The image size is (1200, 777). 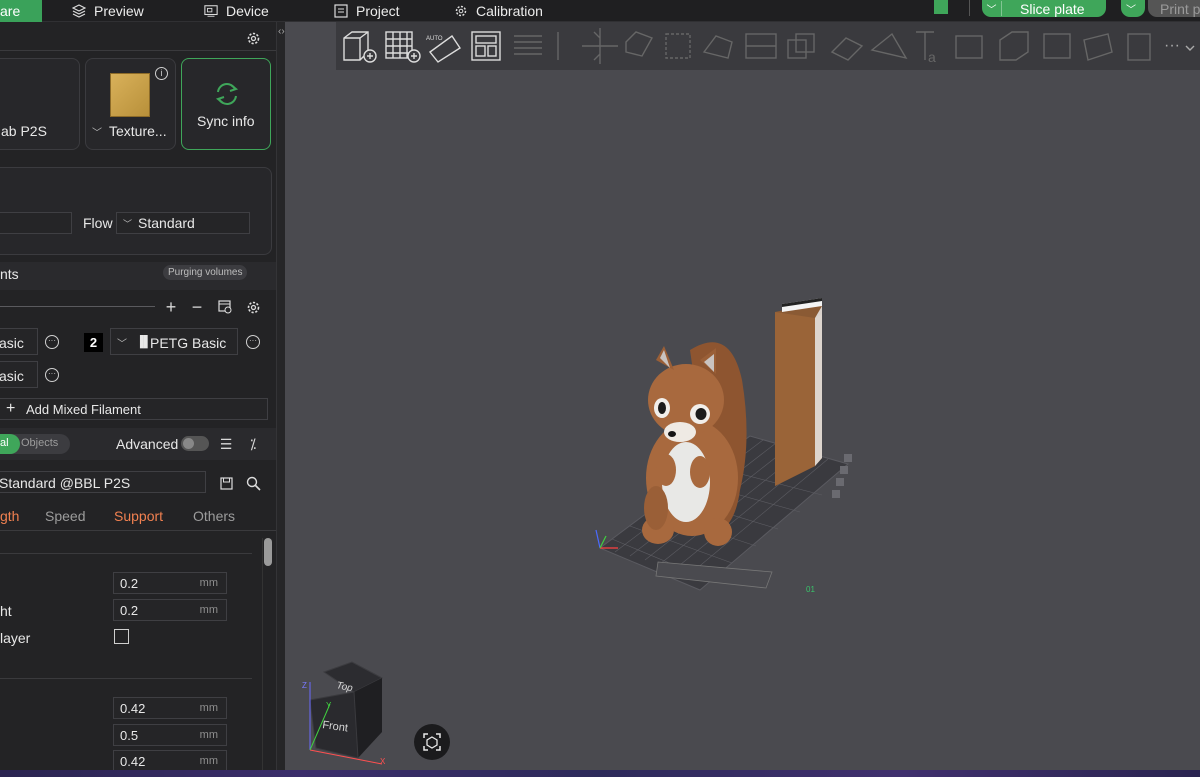 What do you see at coordinates (138, 50) in the screenshot?
I see `divider` at bounding box center [138, 50].